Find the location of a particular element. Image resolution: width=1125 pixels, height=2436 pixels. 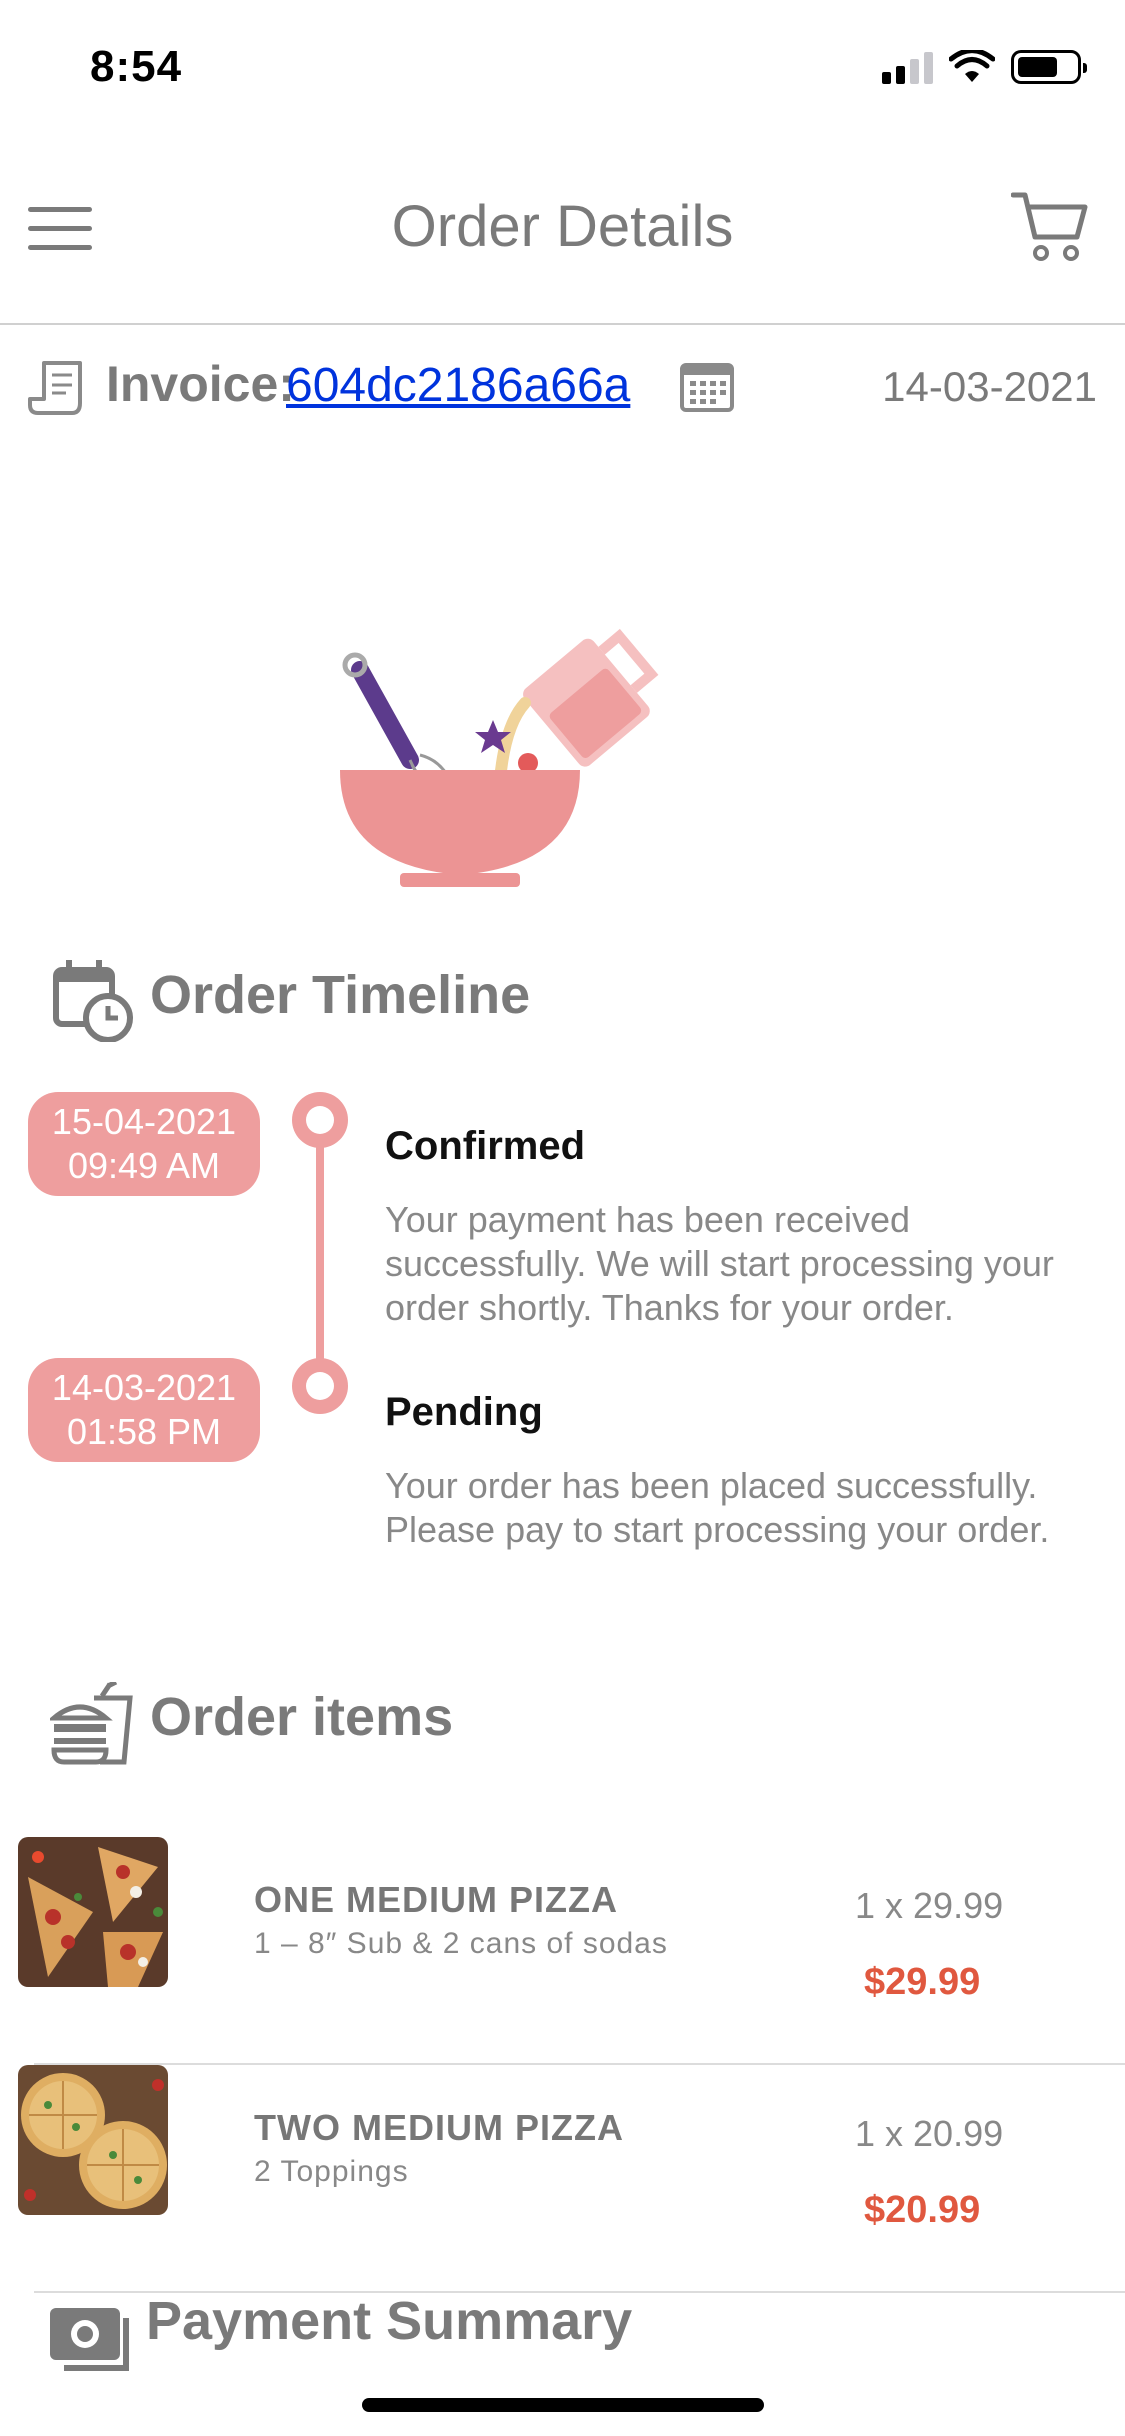

invoice-label: Invoice: is located at coordinates (200, 384).